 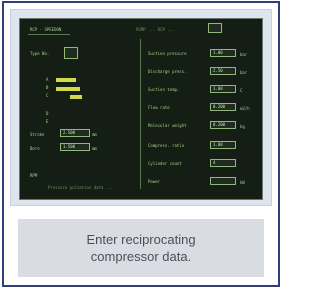 I want to click on left-label-e: E, so click(x=47, y=121).